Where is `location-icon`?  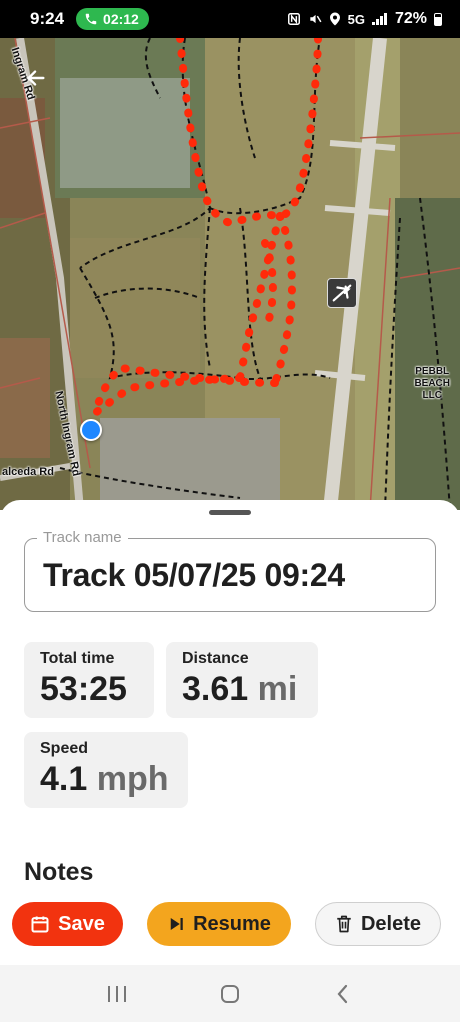 location-icon is located at coordinates (334, 19).